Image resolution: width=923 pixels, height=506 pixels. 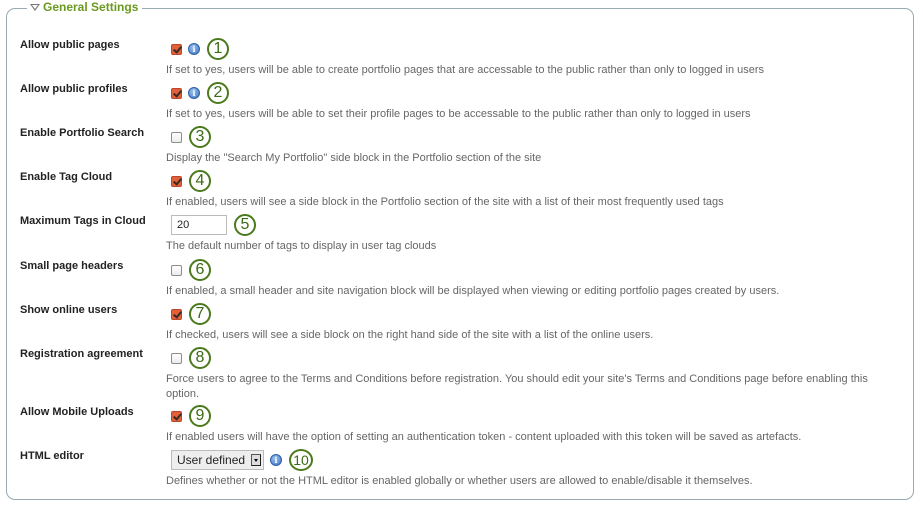 I want to click on setting-label: Enable Portfolio Search, so click(x=82, y=133).